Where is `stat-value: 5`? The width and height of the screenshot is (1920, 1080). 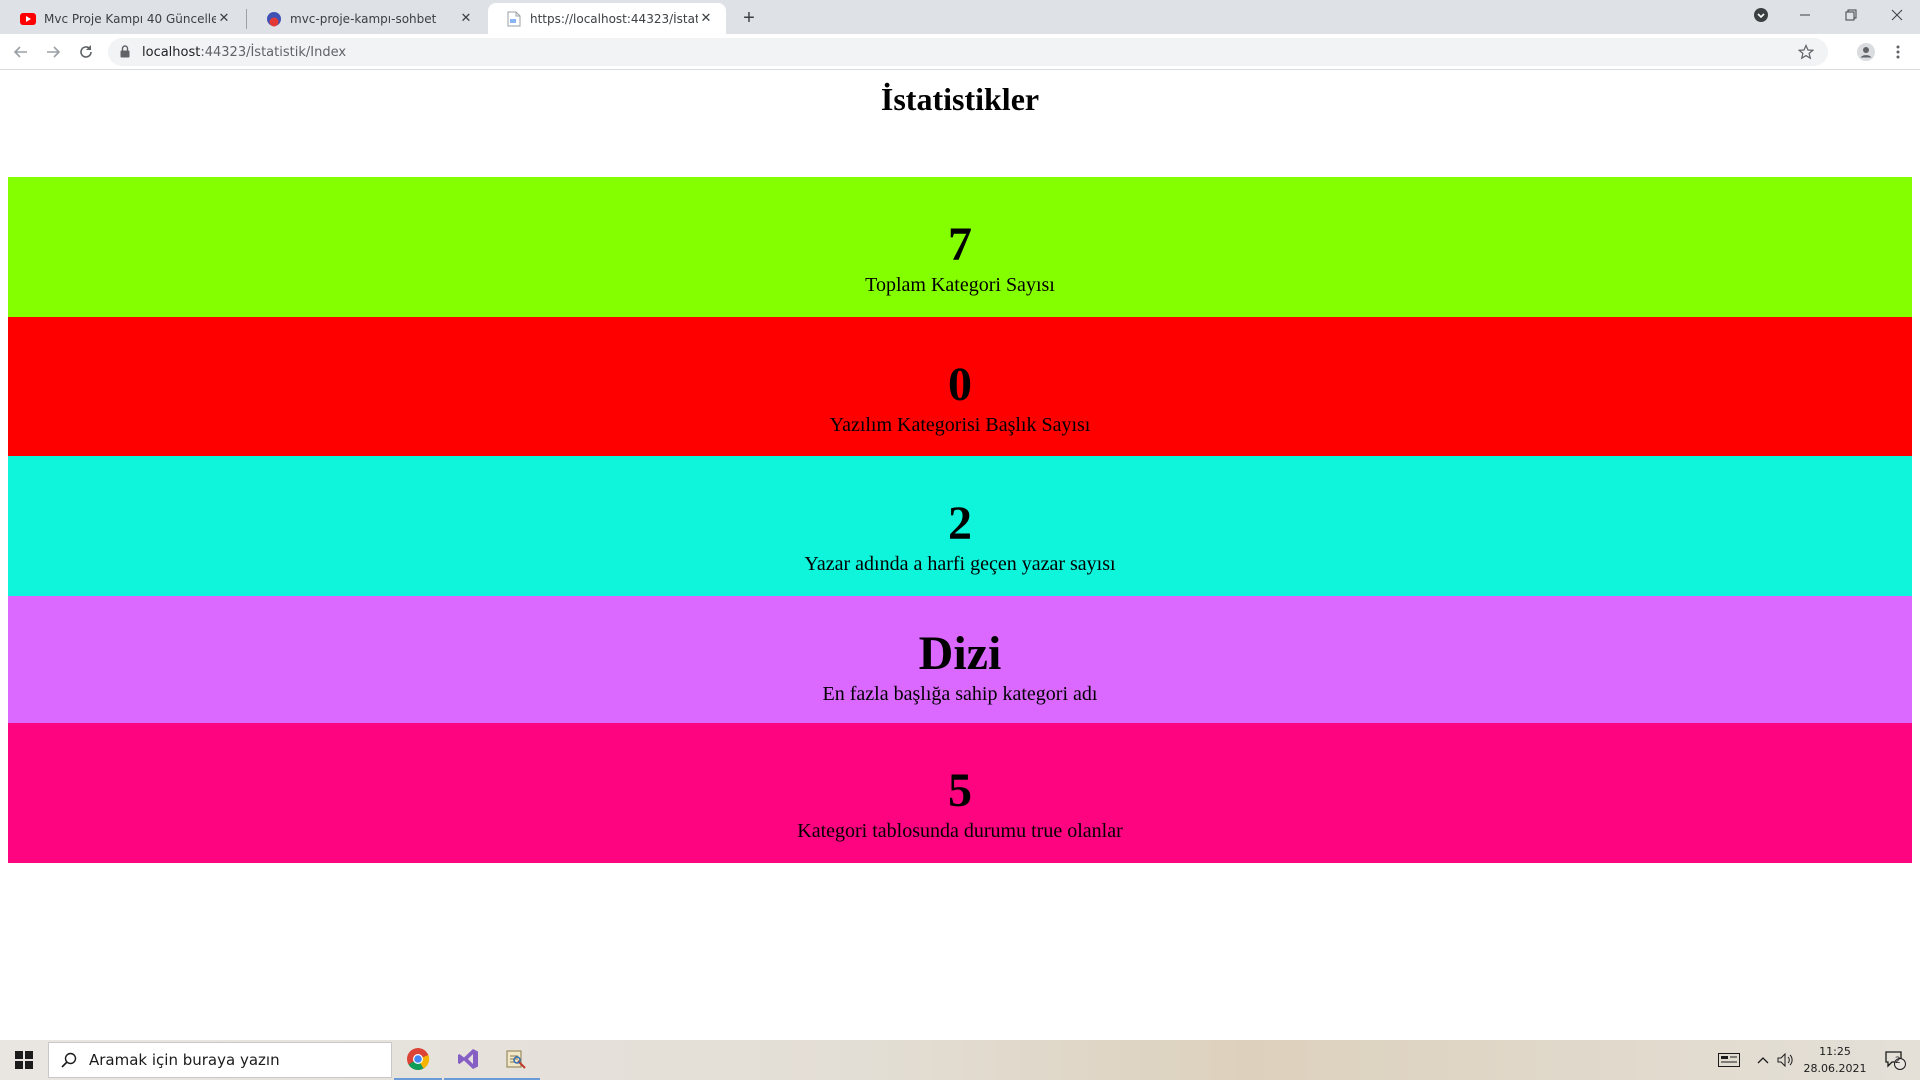 stat-value: 5 is located at coordinates (960, 790).